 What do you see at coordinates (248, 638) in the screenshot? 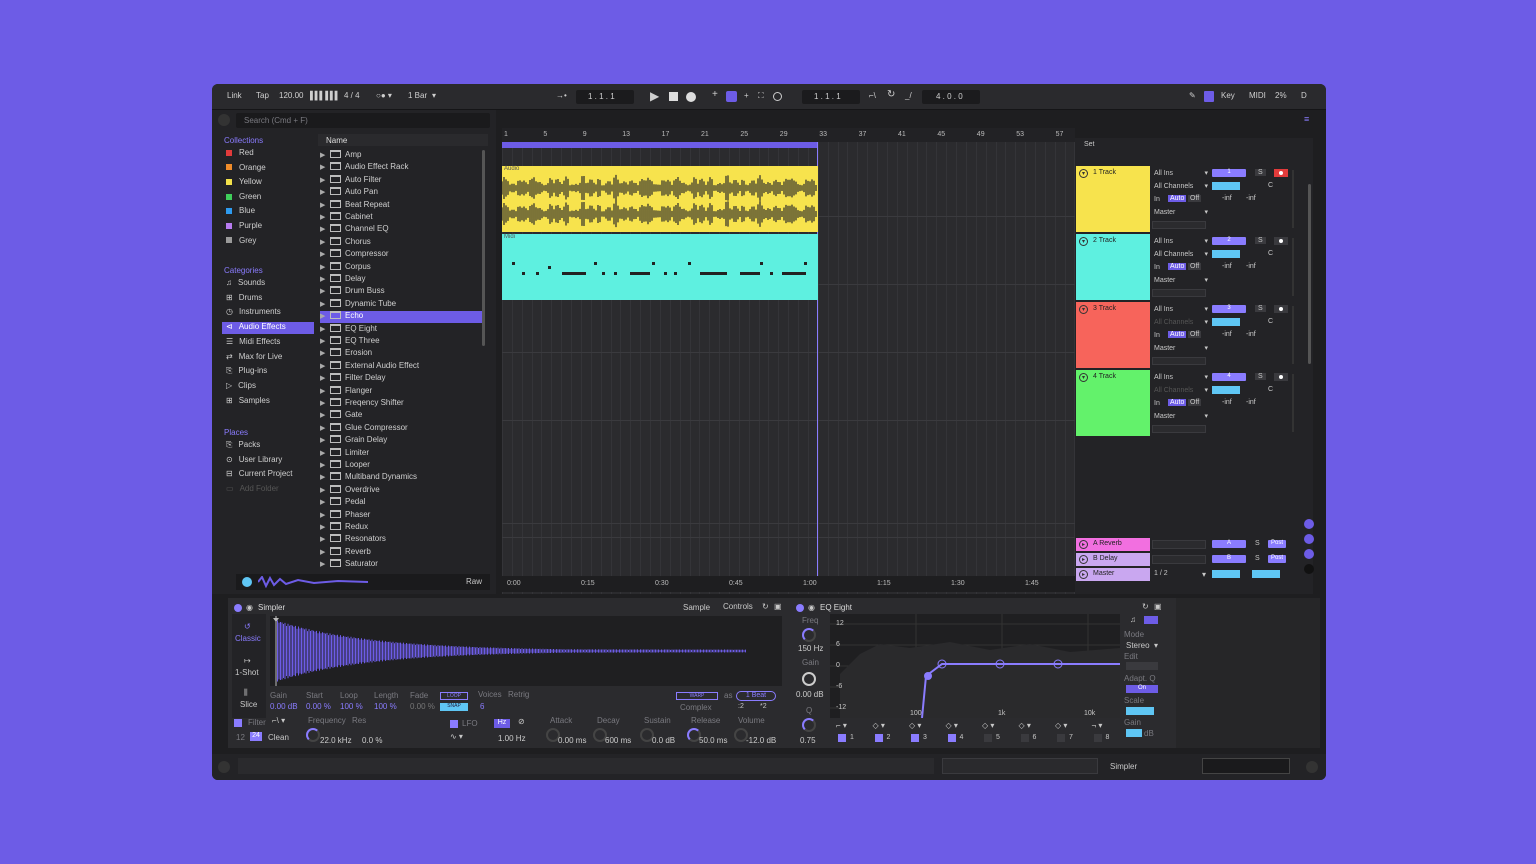
I see `classic-mode: Classic` at bounding box center [248, 638].